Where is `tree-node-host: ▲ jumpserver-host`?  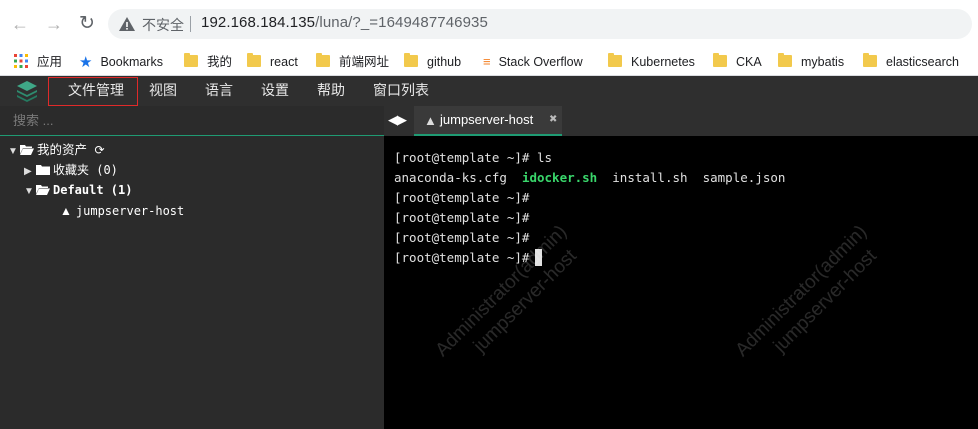 tree-node-host: ▲ jumpserver-host is located at coordinates (122, 211).